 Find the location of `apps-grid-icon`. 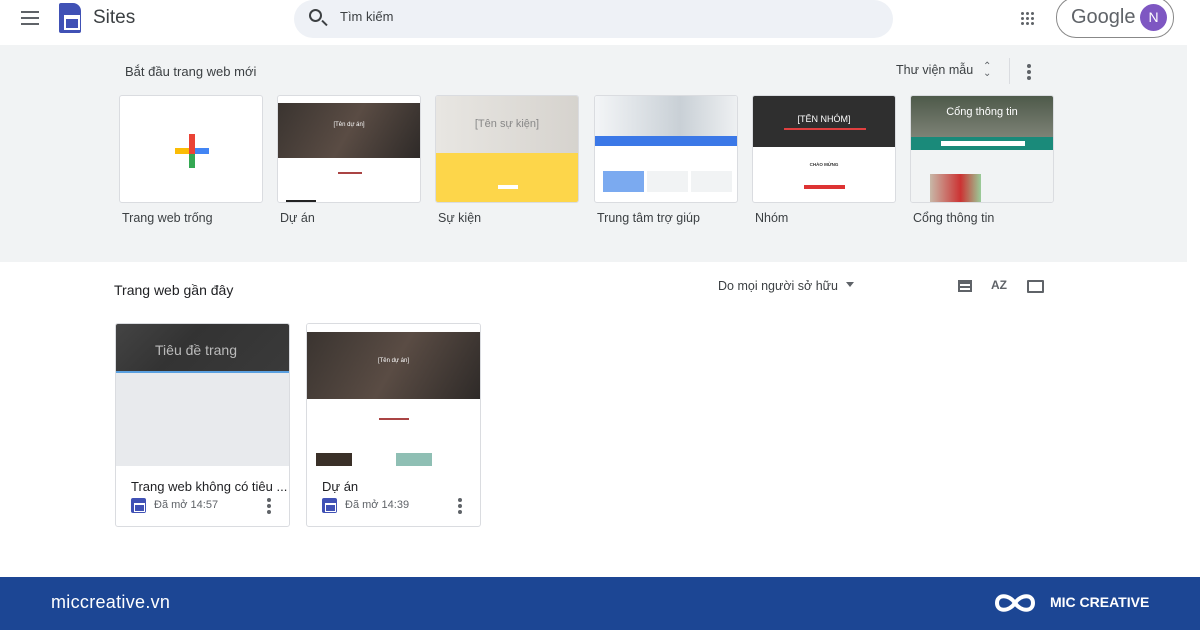

apps-grid-icon is located at coordinates (1028, 19).